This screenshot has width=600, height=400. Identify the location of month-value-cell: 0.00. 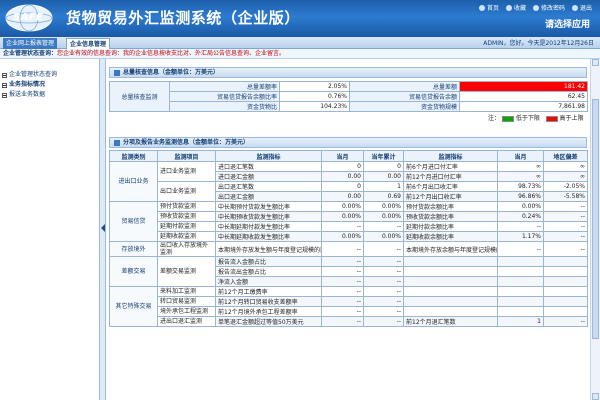
(342, 176).